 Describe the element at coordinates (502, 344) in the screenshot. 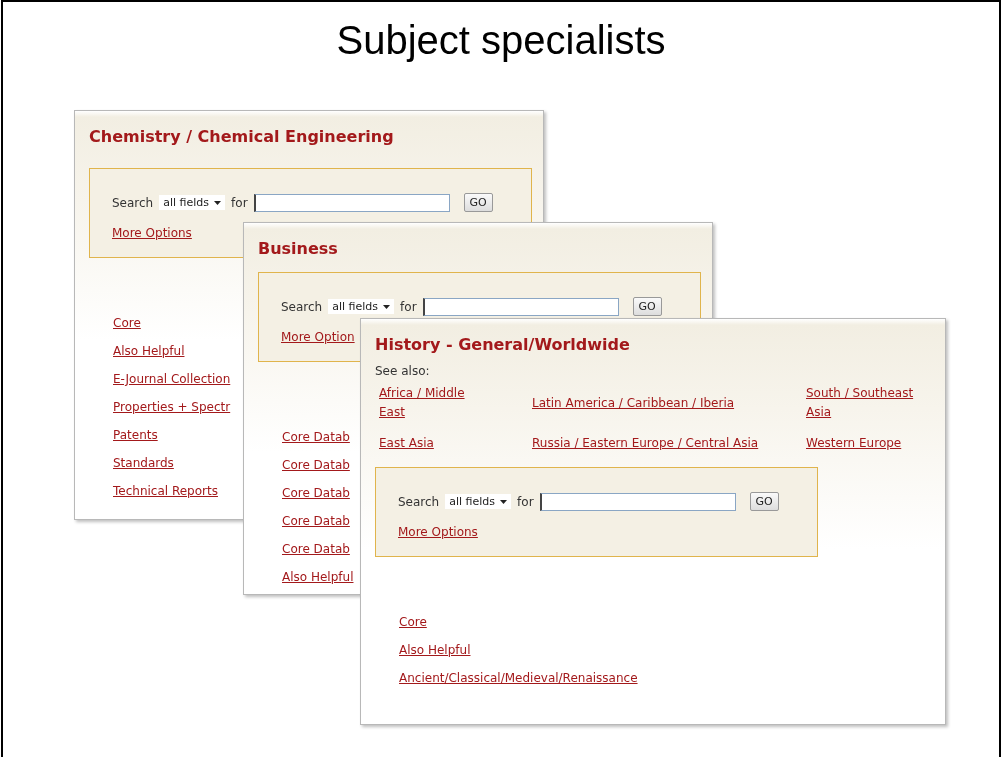

I see `page-heading: History - General/Worldwide` at that location.